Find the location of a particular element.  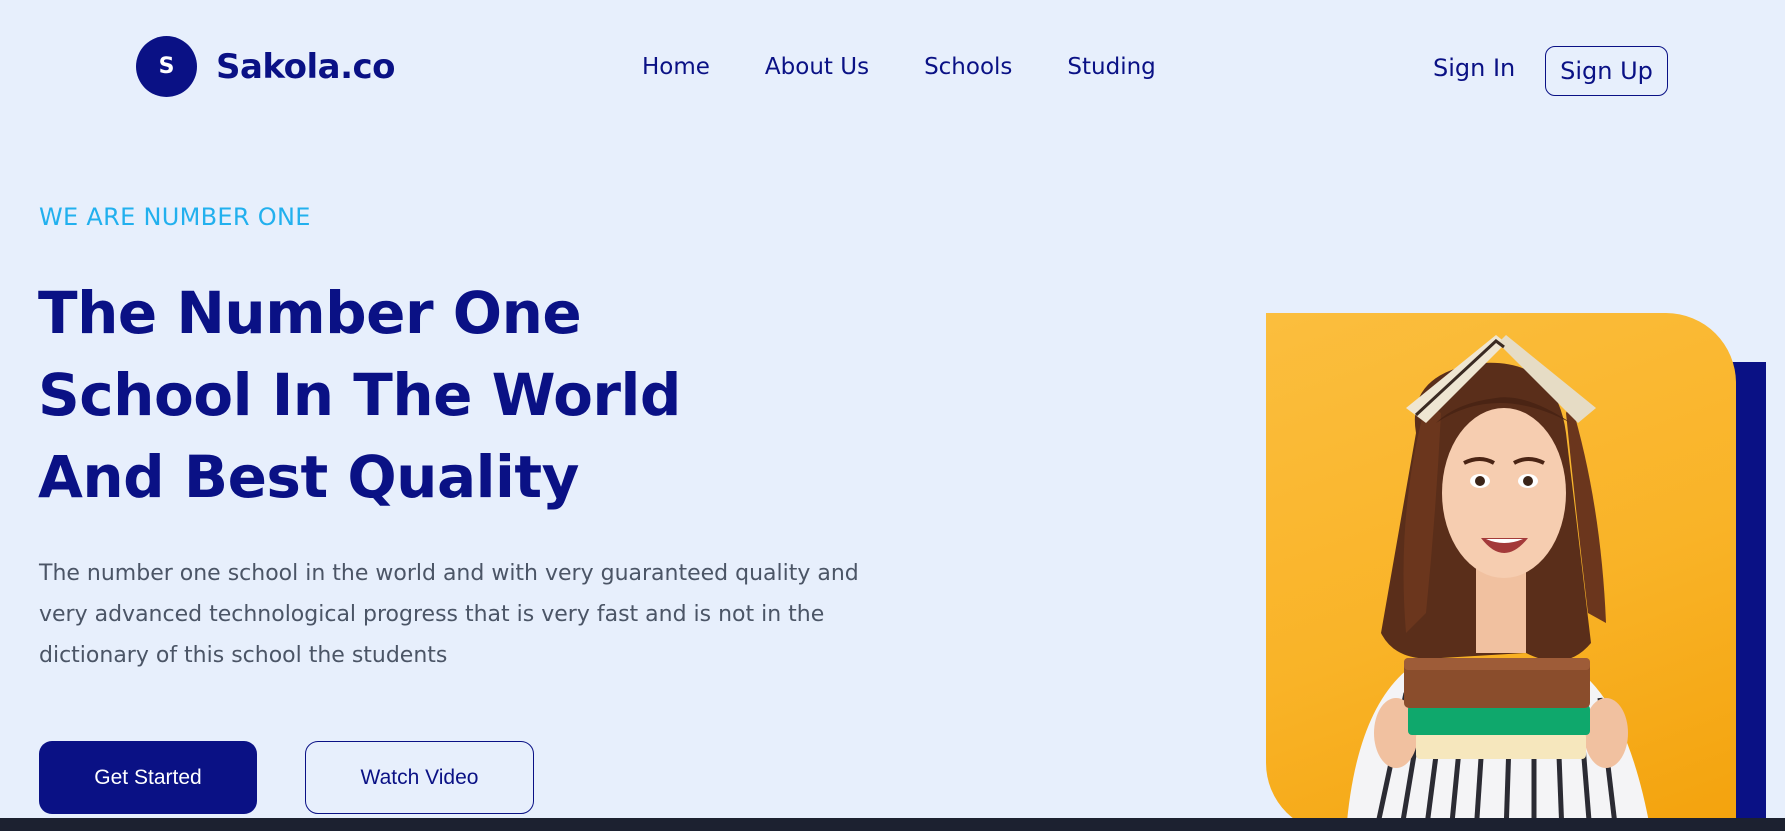

logo-badge: S is located at coordinates (166, 66).